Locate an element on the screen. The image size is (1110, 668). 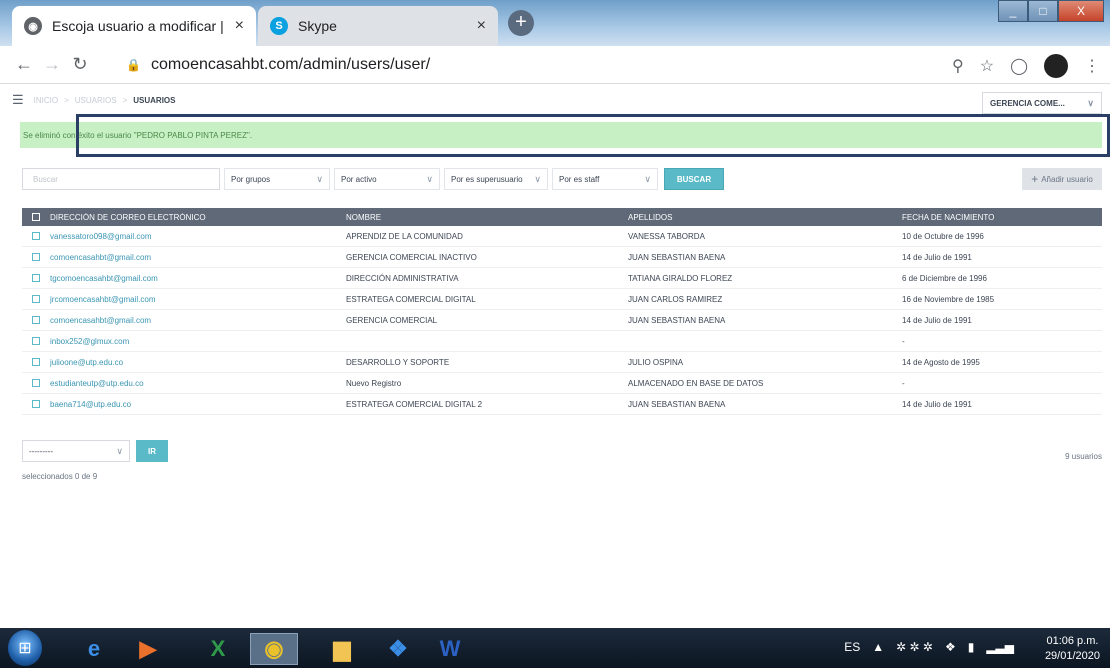
action-select: --------- ∨ is located at coordinates (76, 451).